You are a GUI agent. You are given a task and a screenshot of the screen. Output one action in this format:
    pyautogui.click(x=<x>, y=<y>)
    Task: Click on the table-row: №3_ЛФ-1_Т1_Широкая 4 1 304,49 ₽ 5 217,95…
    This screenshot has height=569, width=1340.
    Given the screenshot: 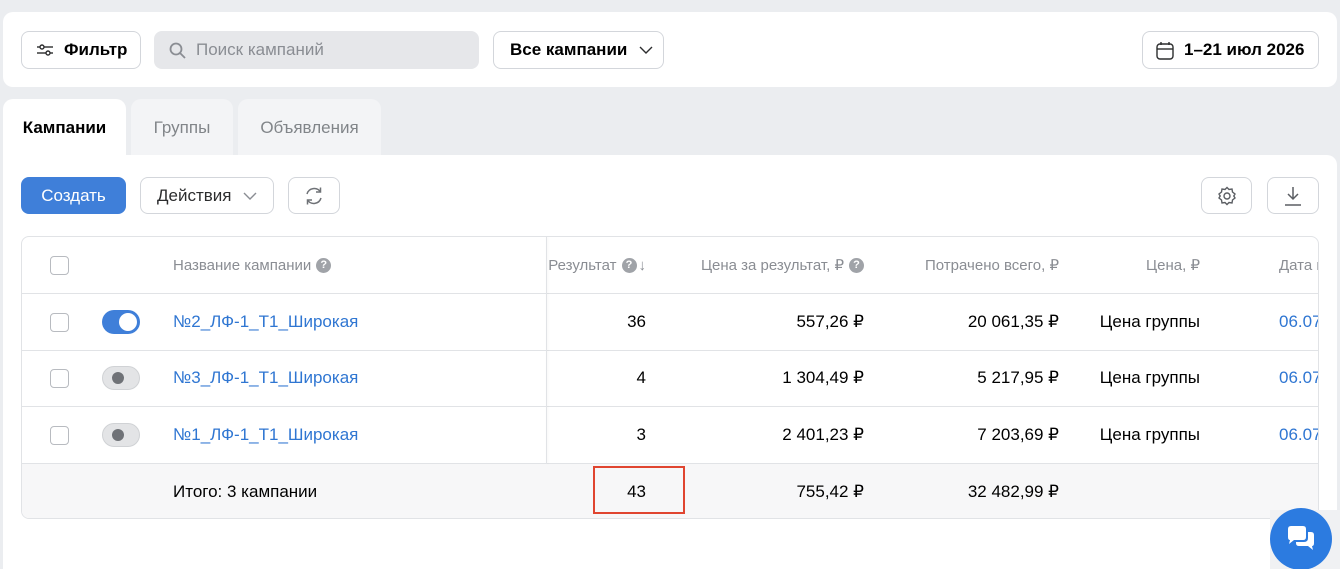 What is the action you would take?
    pyautogui.click(x=670, y=378)
    